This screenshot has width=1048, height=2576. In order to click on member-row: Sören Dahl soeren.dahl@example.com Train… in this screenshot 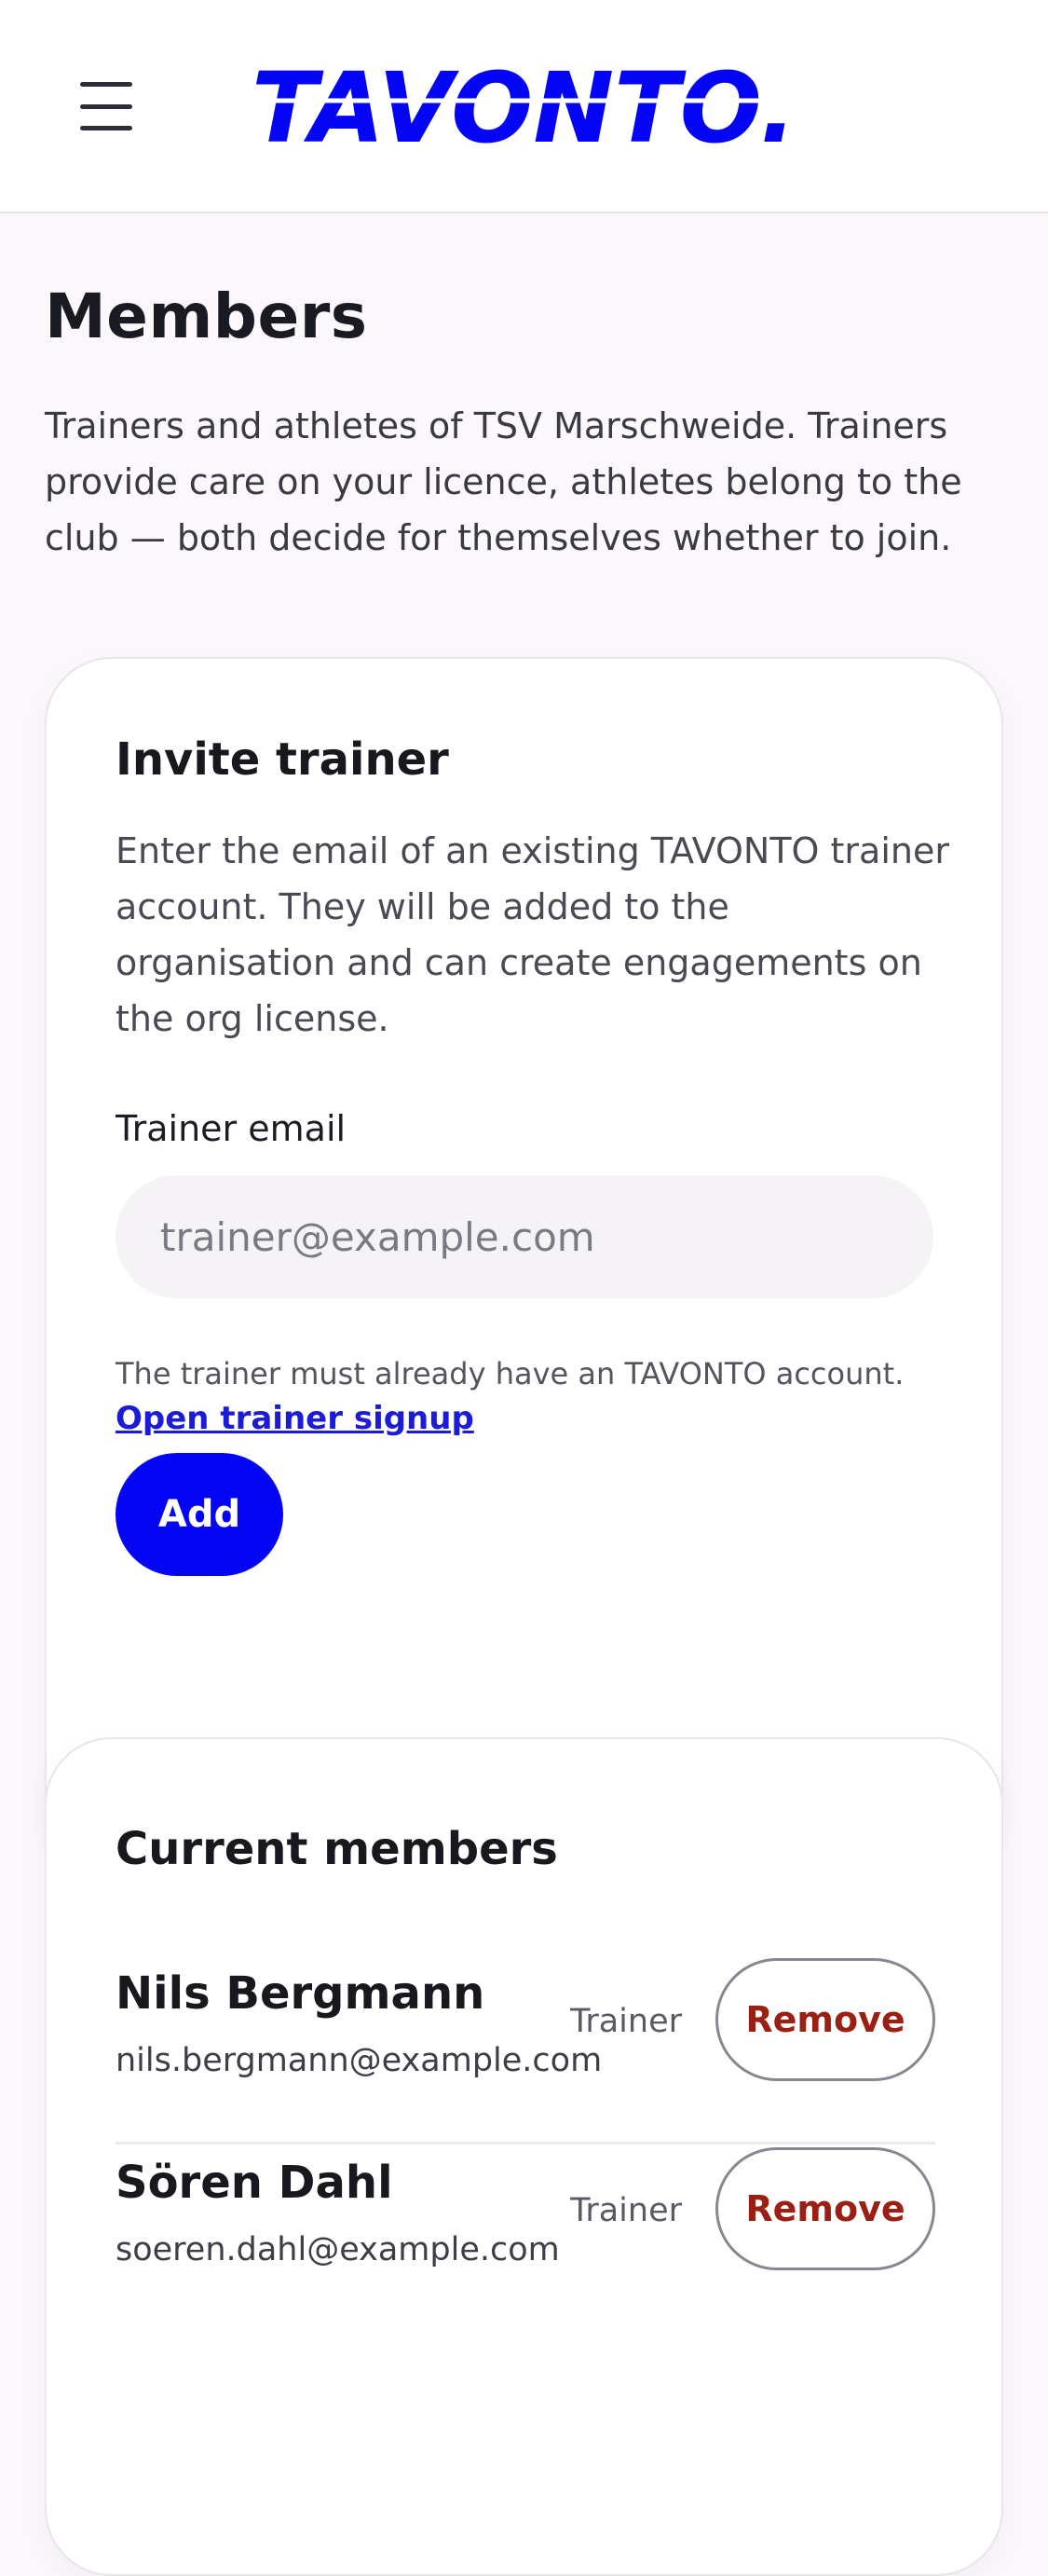, I will do `click(526, 2240)`.